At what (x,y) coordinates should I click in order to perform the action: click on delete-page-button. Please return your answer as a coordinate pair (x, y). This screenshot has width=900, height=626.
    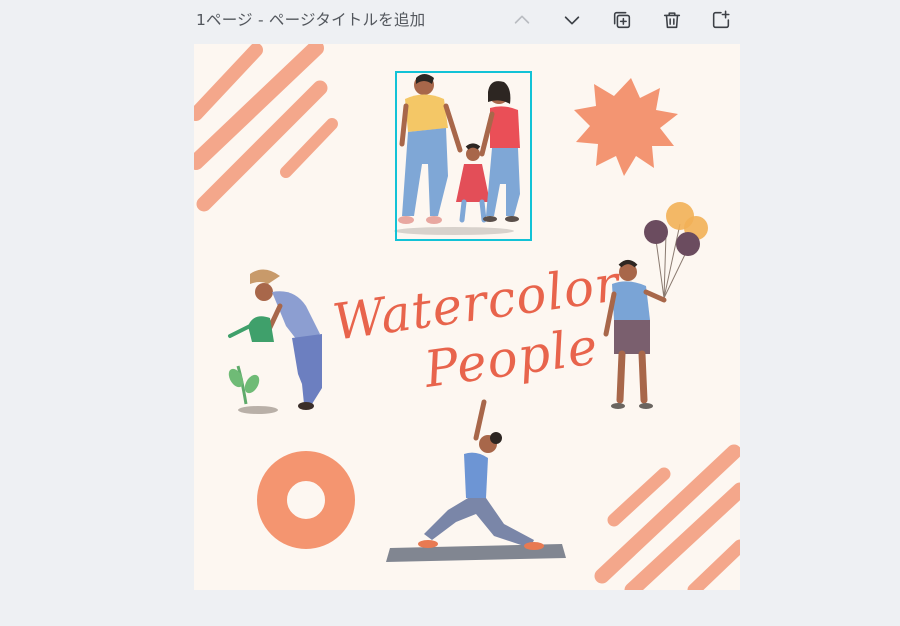
    Looking at the image, I should click on (672, 20).